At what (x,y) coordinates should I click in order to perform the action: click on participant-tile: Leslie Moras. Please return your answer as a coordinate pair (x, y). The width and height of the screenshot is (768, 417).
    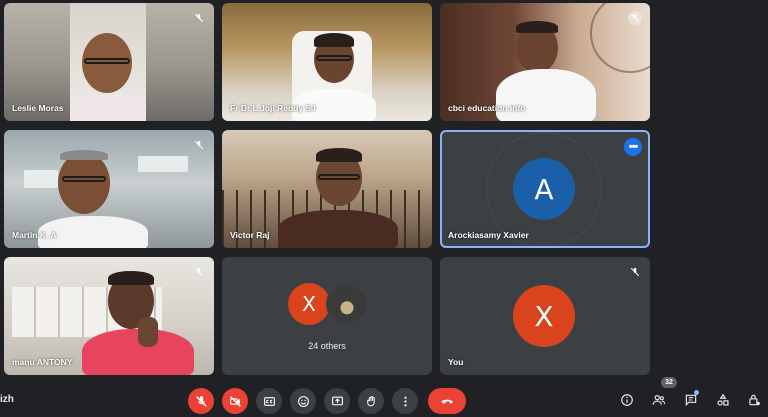
    Looking at the image, I should click on (109, 62).